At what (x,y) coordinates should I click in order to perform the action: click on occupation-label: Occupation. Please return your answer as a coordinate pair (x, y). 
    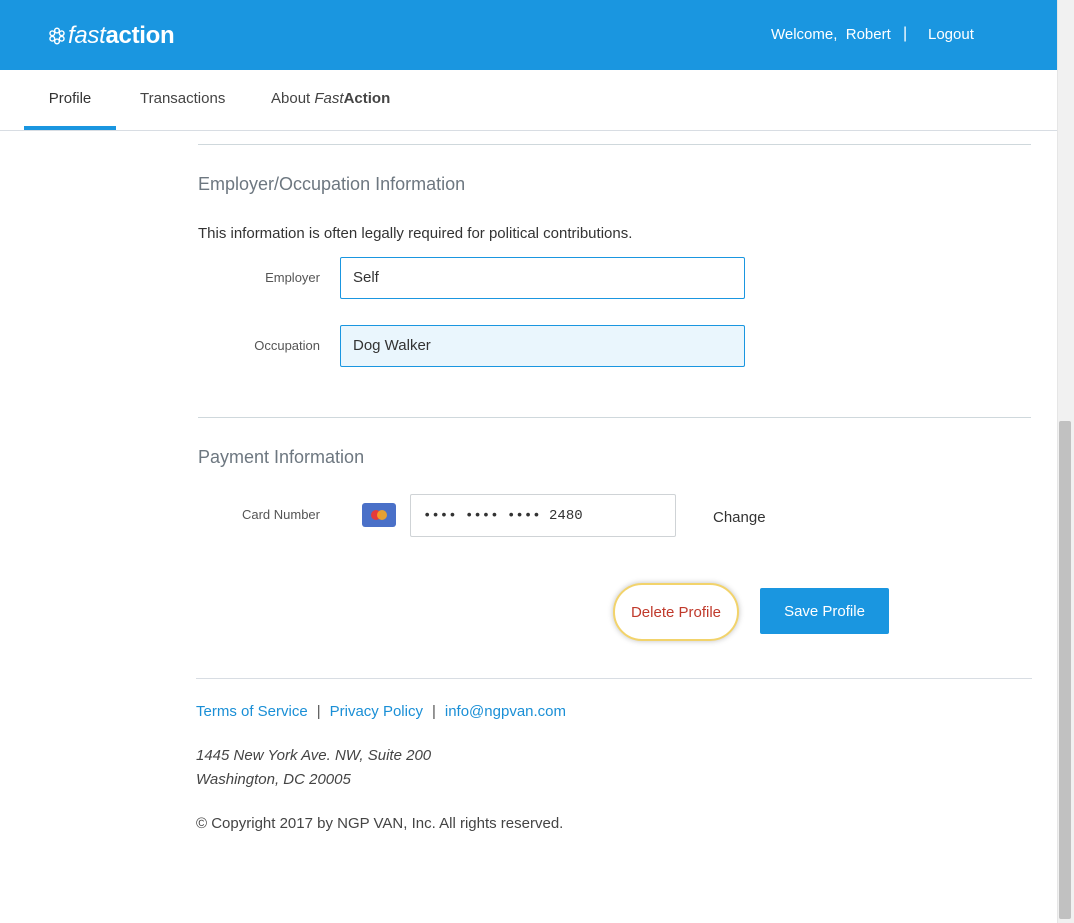
    Looking at the image, I should click on (287, 345).